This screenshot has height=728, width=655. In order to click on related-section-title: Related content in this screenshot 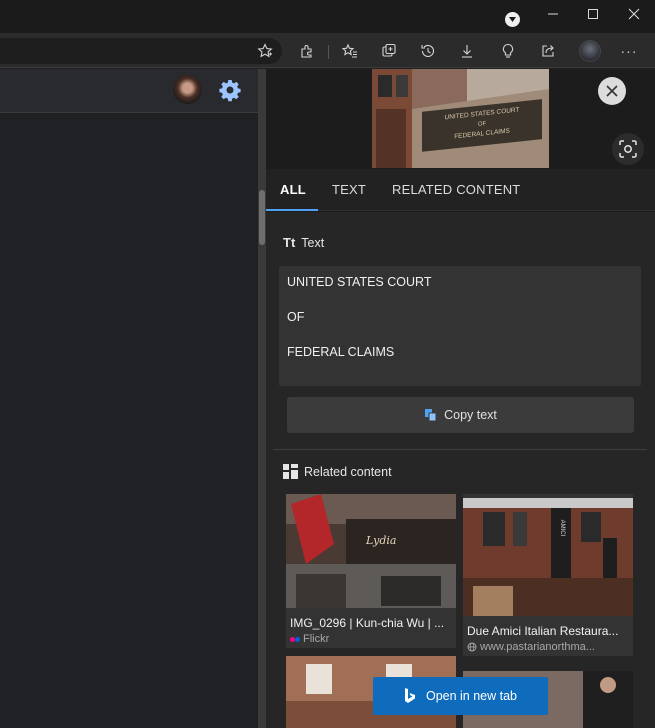, I will do `click(337, 471)`.